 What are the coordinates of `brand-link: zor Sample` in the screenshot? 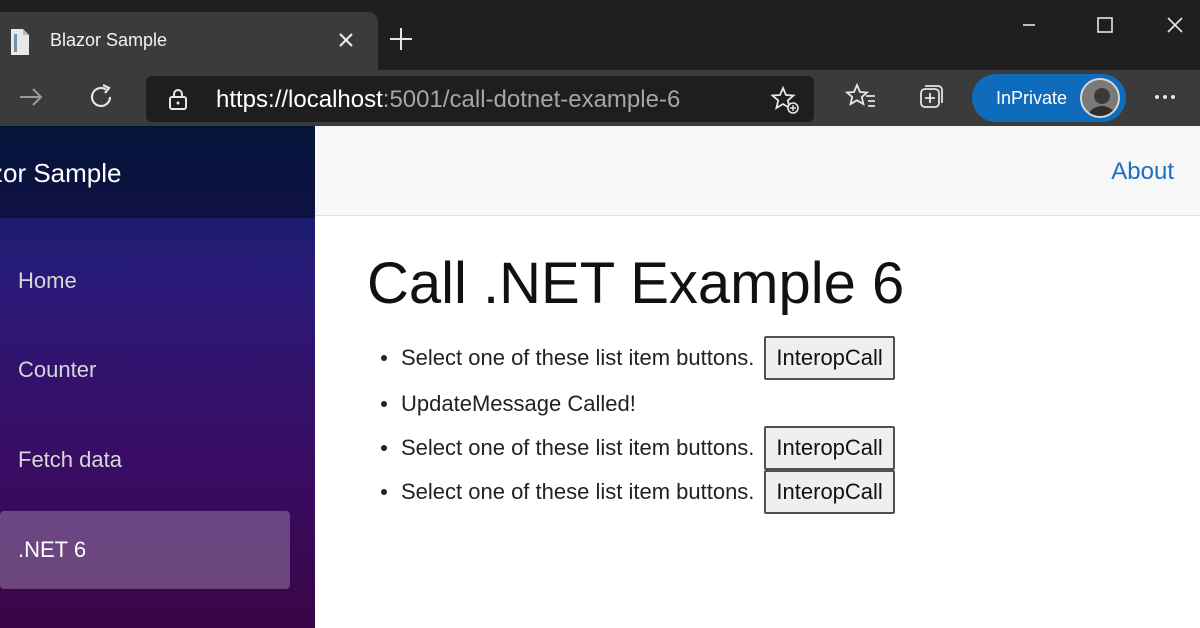 It's located at (61, 173).